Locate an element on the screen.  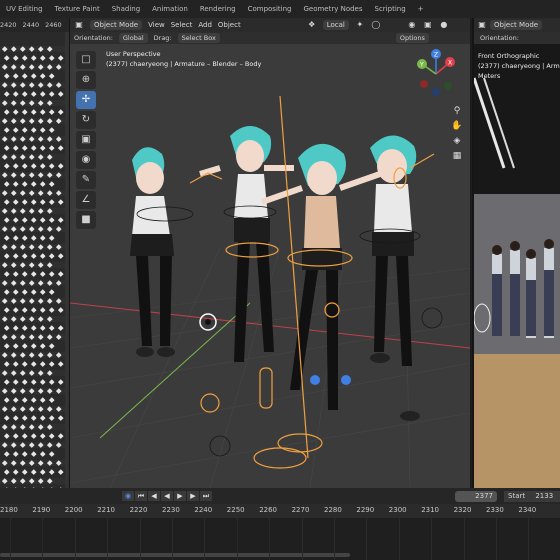
record-icon: ◉ is located at coordinates (128, 496).